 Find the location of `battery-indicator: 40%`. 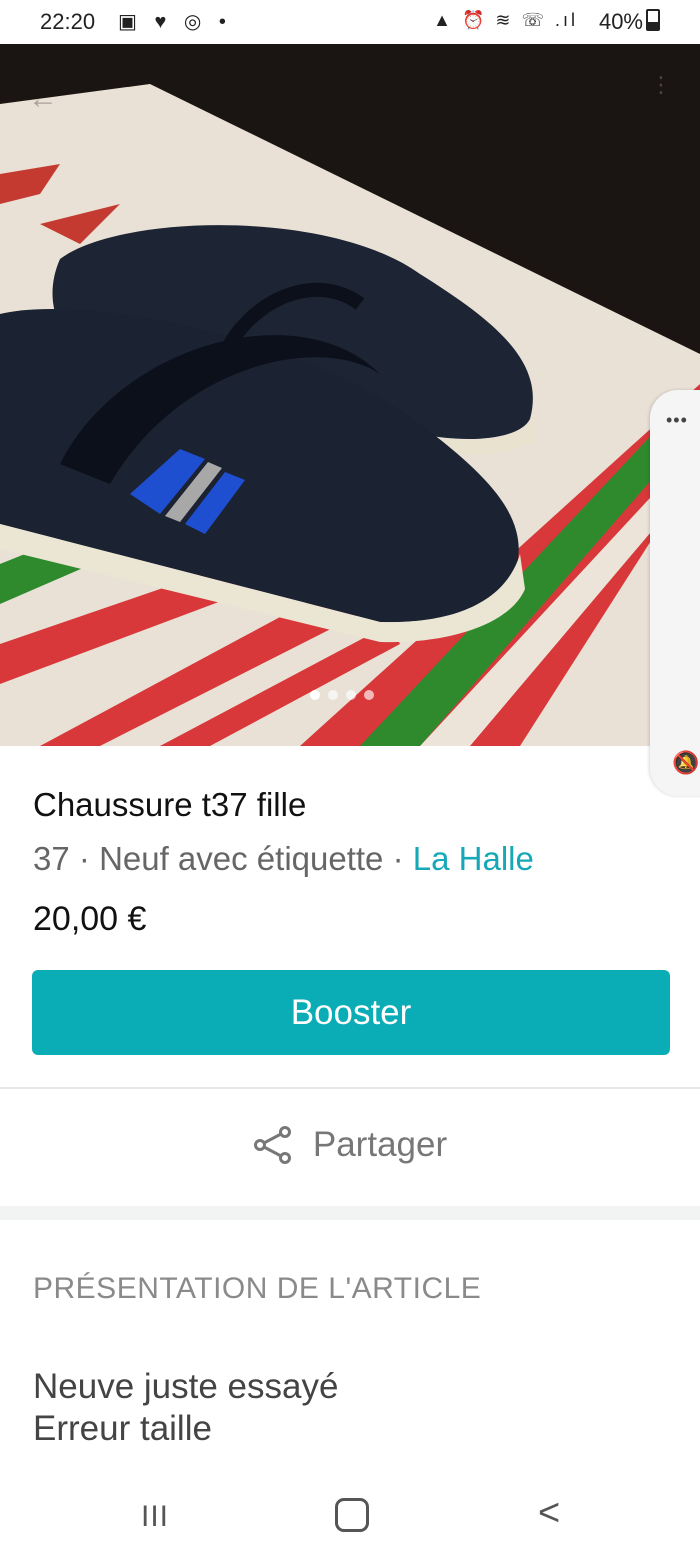

battery-indicator: 40% is located at coordinates (629, 22).